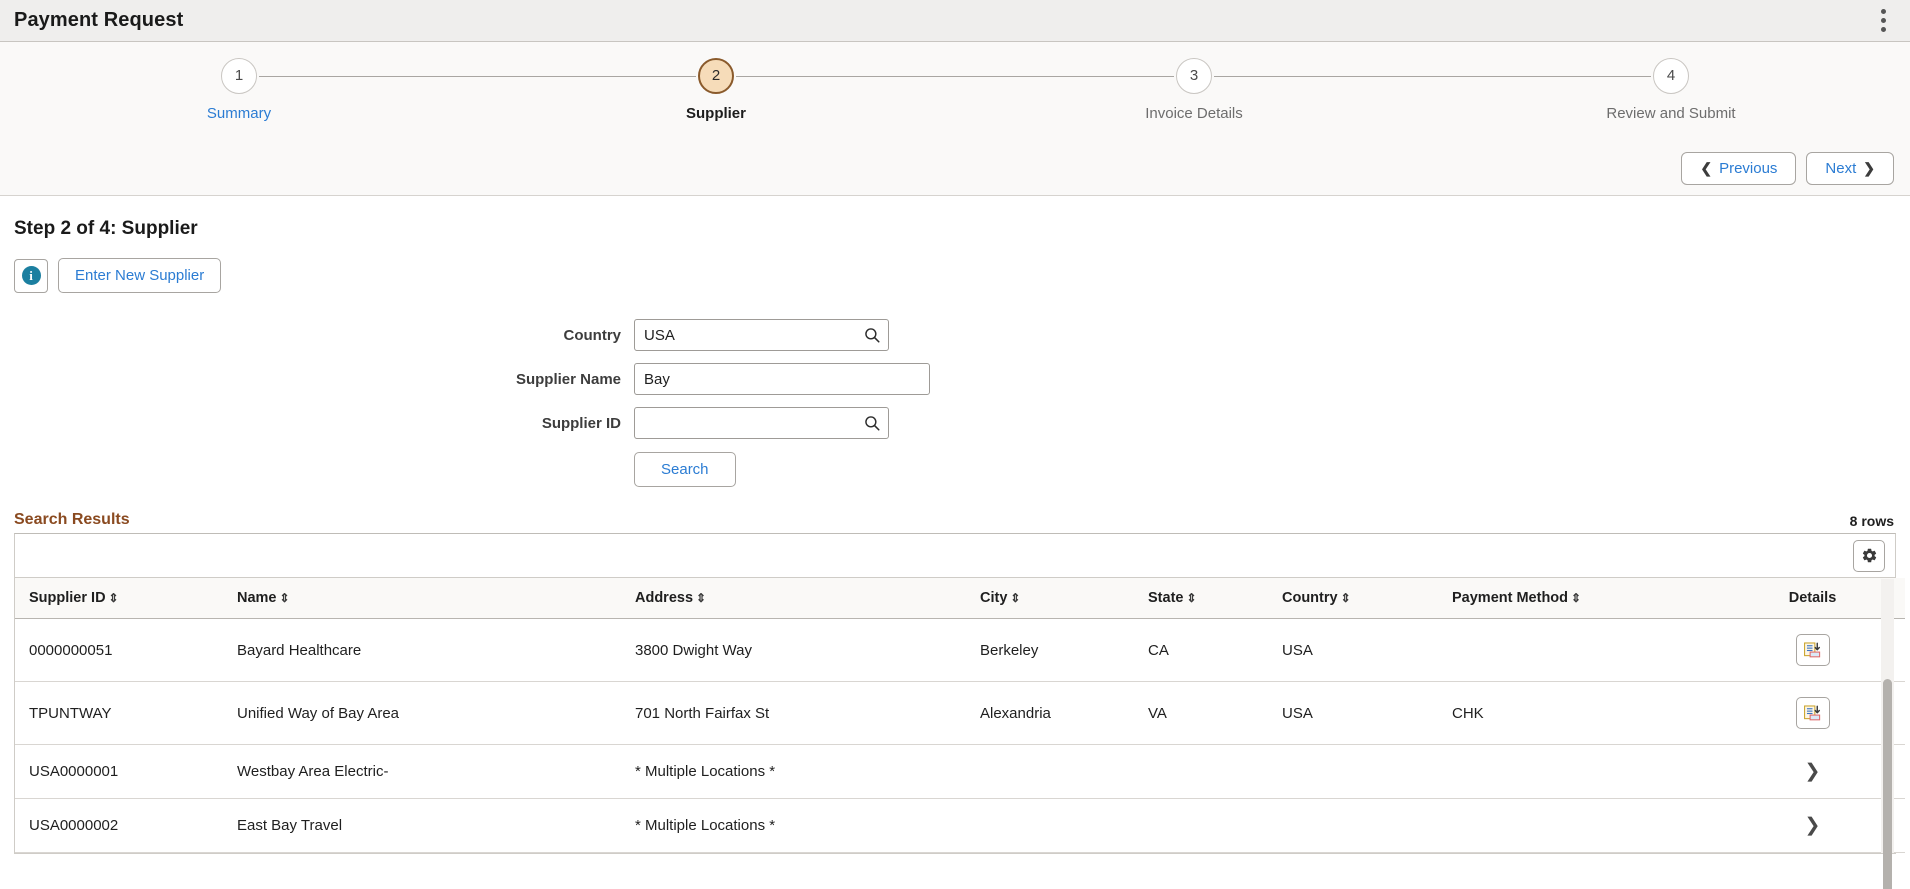  I want to click on cell-name: East Bay Travel, so click(436, 825).